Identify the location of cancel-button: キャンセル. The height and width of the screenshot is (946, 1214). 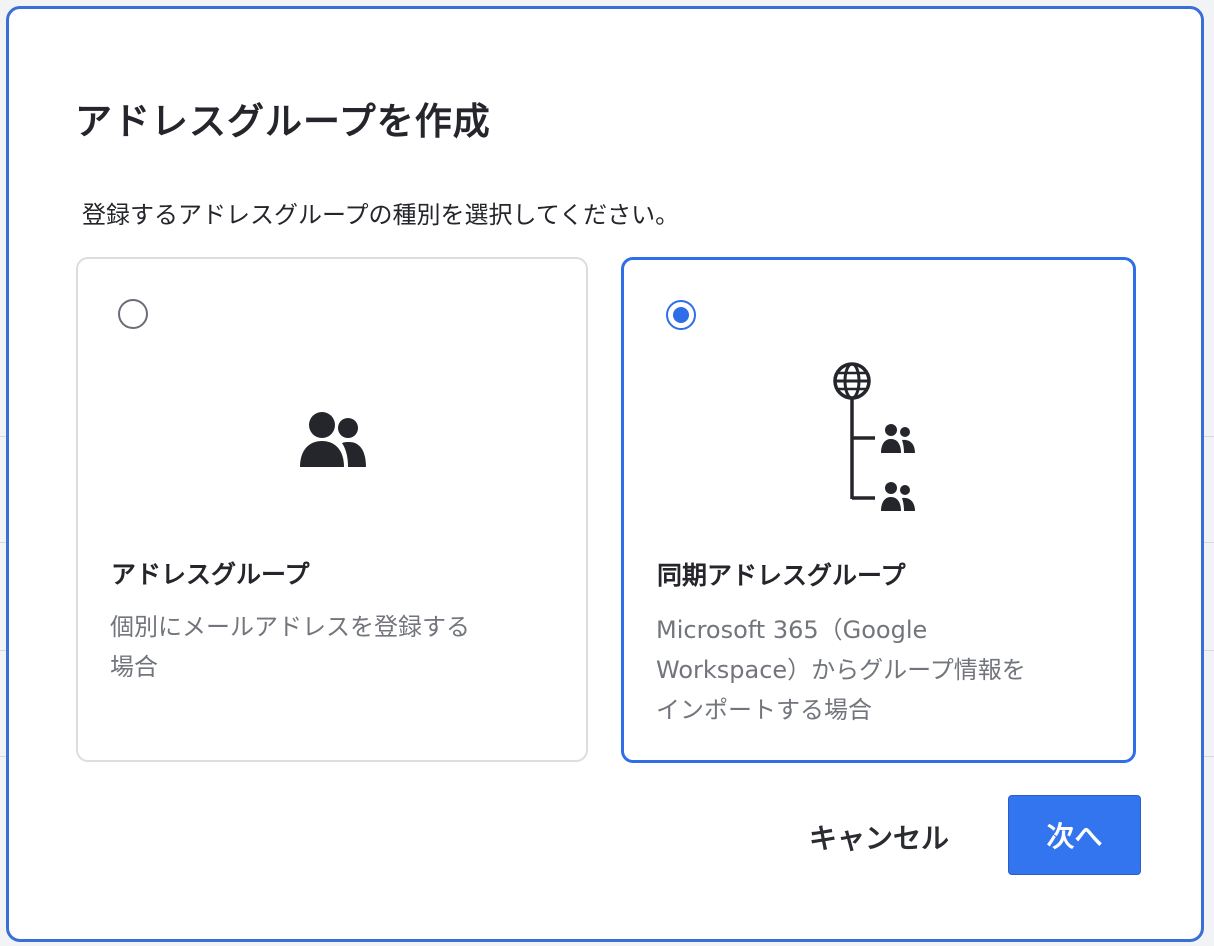
(879, 837).